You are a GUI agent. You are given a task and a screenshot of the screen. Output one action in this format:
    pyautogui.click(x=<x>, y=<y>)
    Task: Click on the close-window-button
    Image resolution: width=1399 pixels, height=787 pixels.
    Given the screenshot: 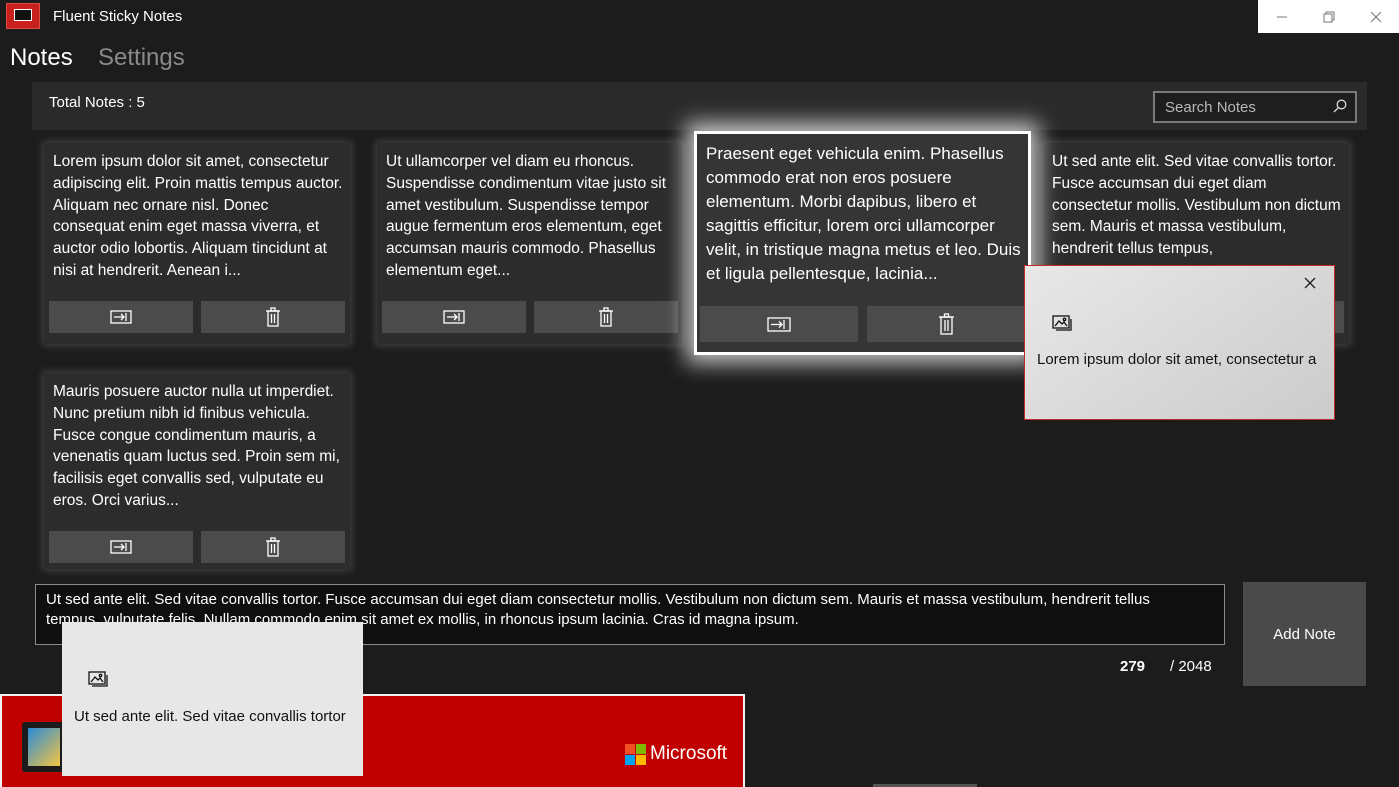 What is the action you would take?
    pyautogui.click(x=1375, y=16)
    